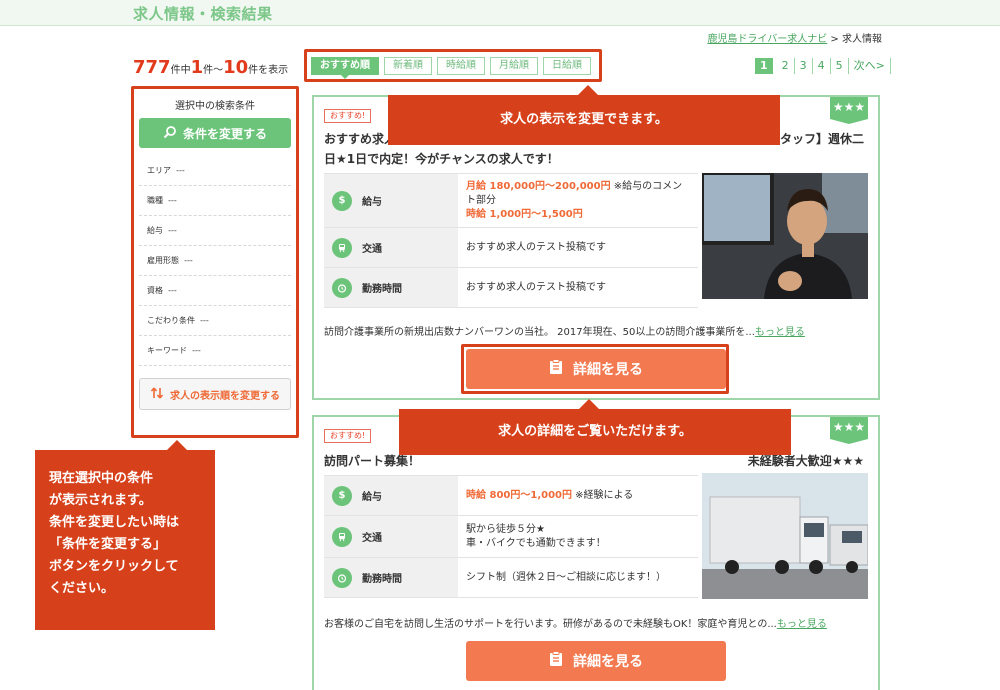 The height and width of the screenshot is (690, 1000). I want to click on pagination: 1 2 3 4 5 次へ>, so click(823, 66).